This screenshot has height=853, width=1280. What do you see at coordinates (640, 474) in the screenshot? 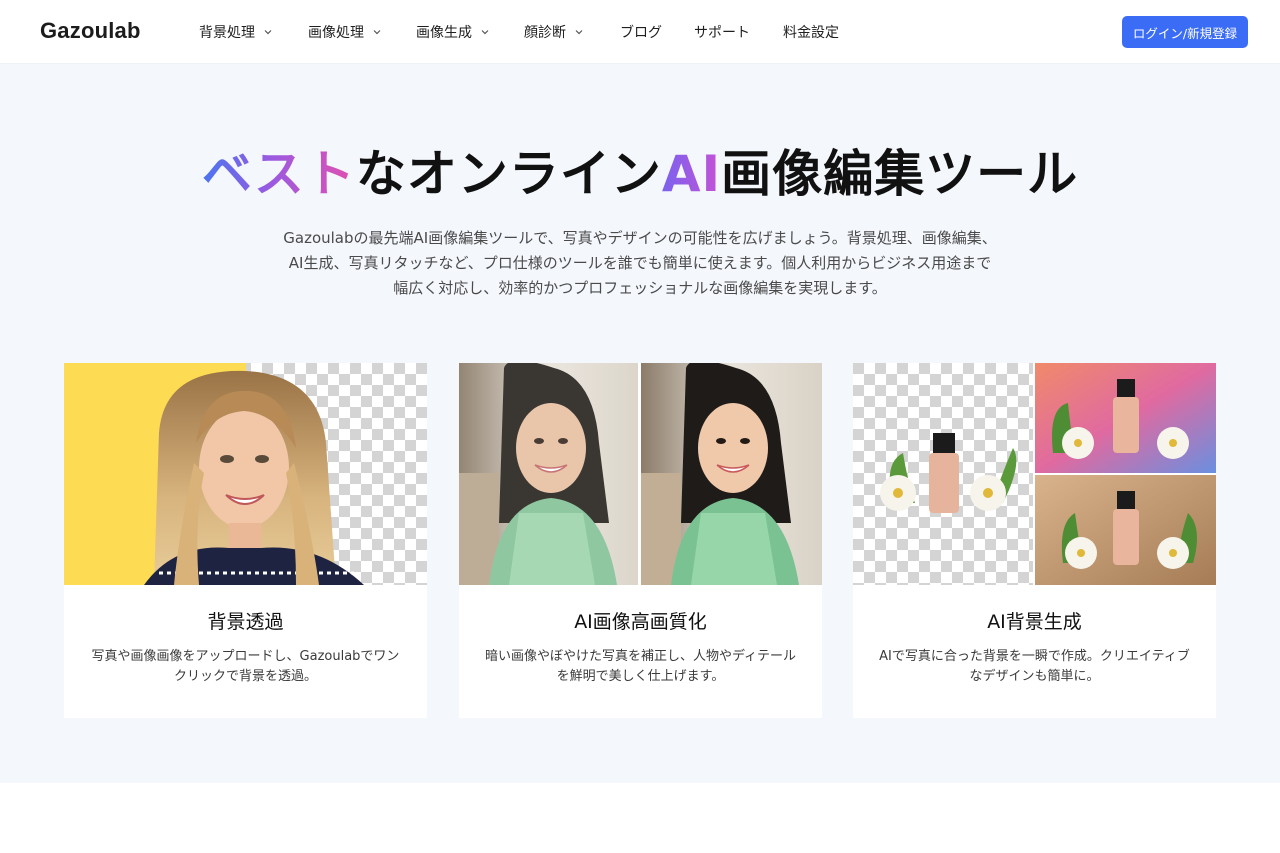
I see `ai-upscale-image` at bounding box center [640, 474].